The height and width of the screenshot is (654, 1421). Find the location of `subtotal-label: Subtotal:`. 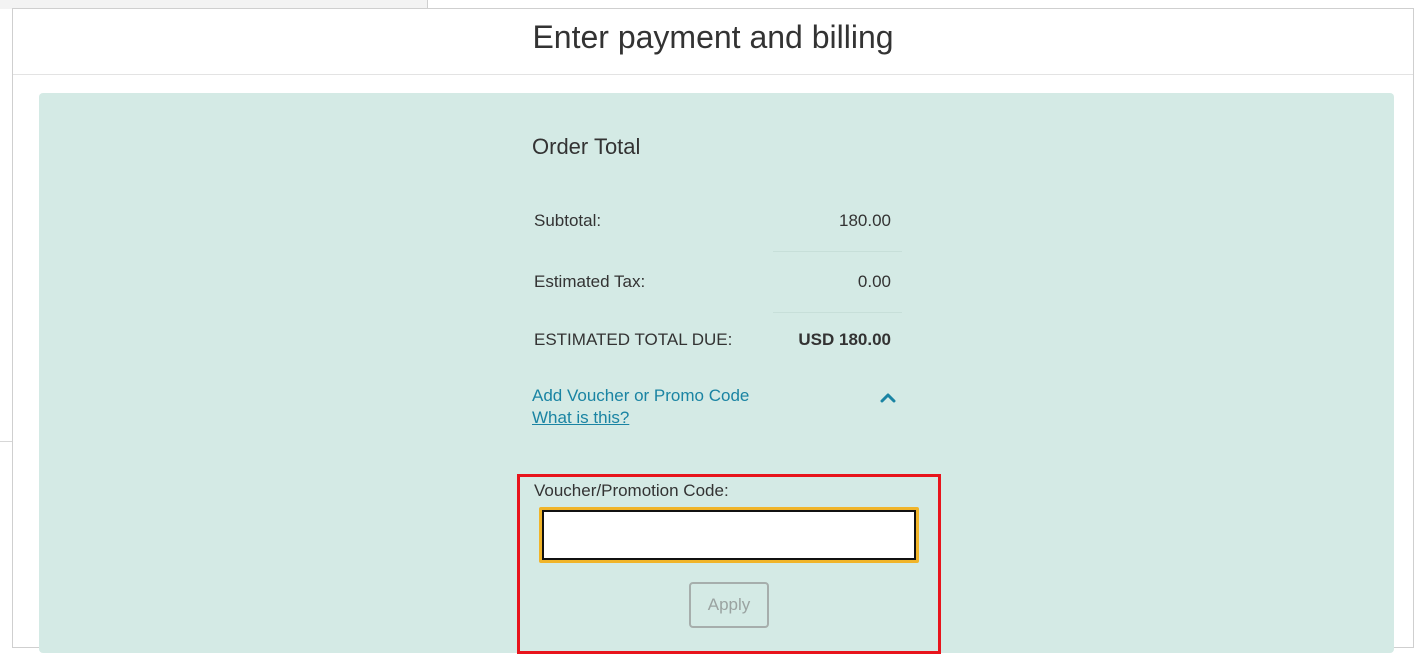

subtotal-label: Subtotal: is located at coordinates (568, 220).